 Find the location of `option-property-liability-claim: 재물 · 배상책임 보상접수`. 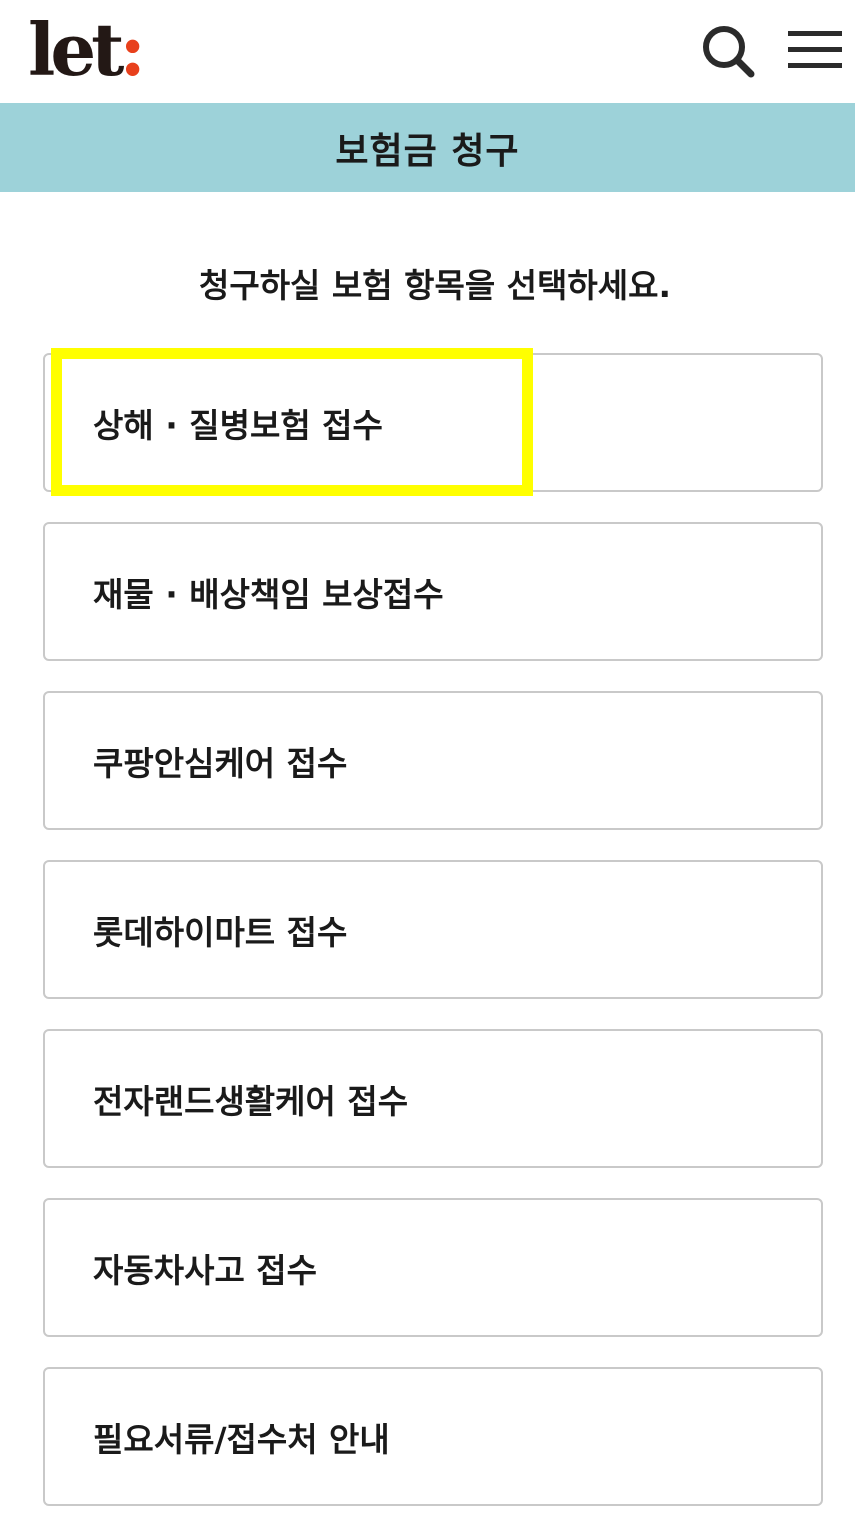

option-property-liability-claim: 재물 · 배상책임 보상접수 is located at coordinates (433, 591).